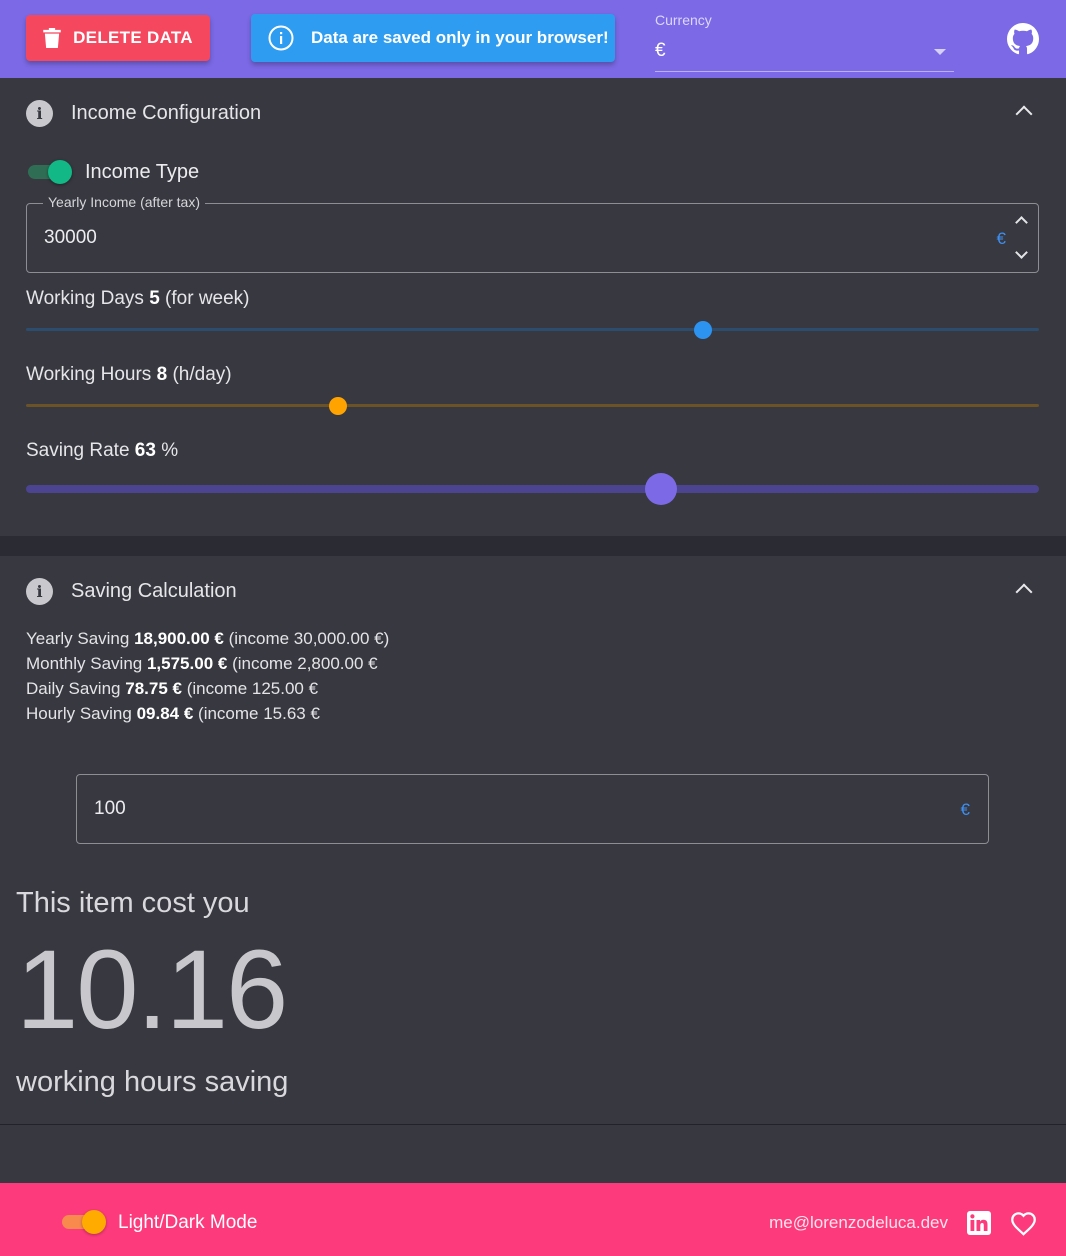 The width and height of the screenshot is (1066, 1256). I want to click on yearly-income-value: 30000, so click(70, 238).